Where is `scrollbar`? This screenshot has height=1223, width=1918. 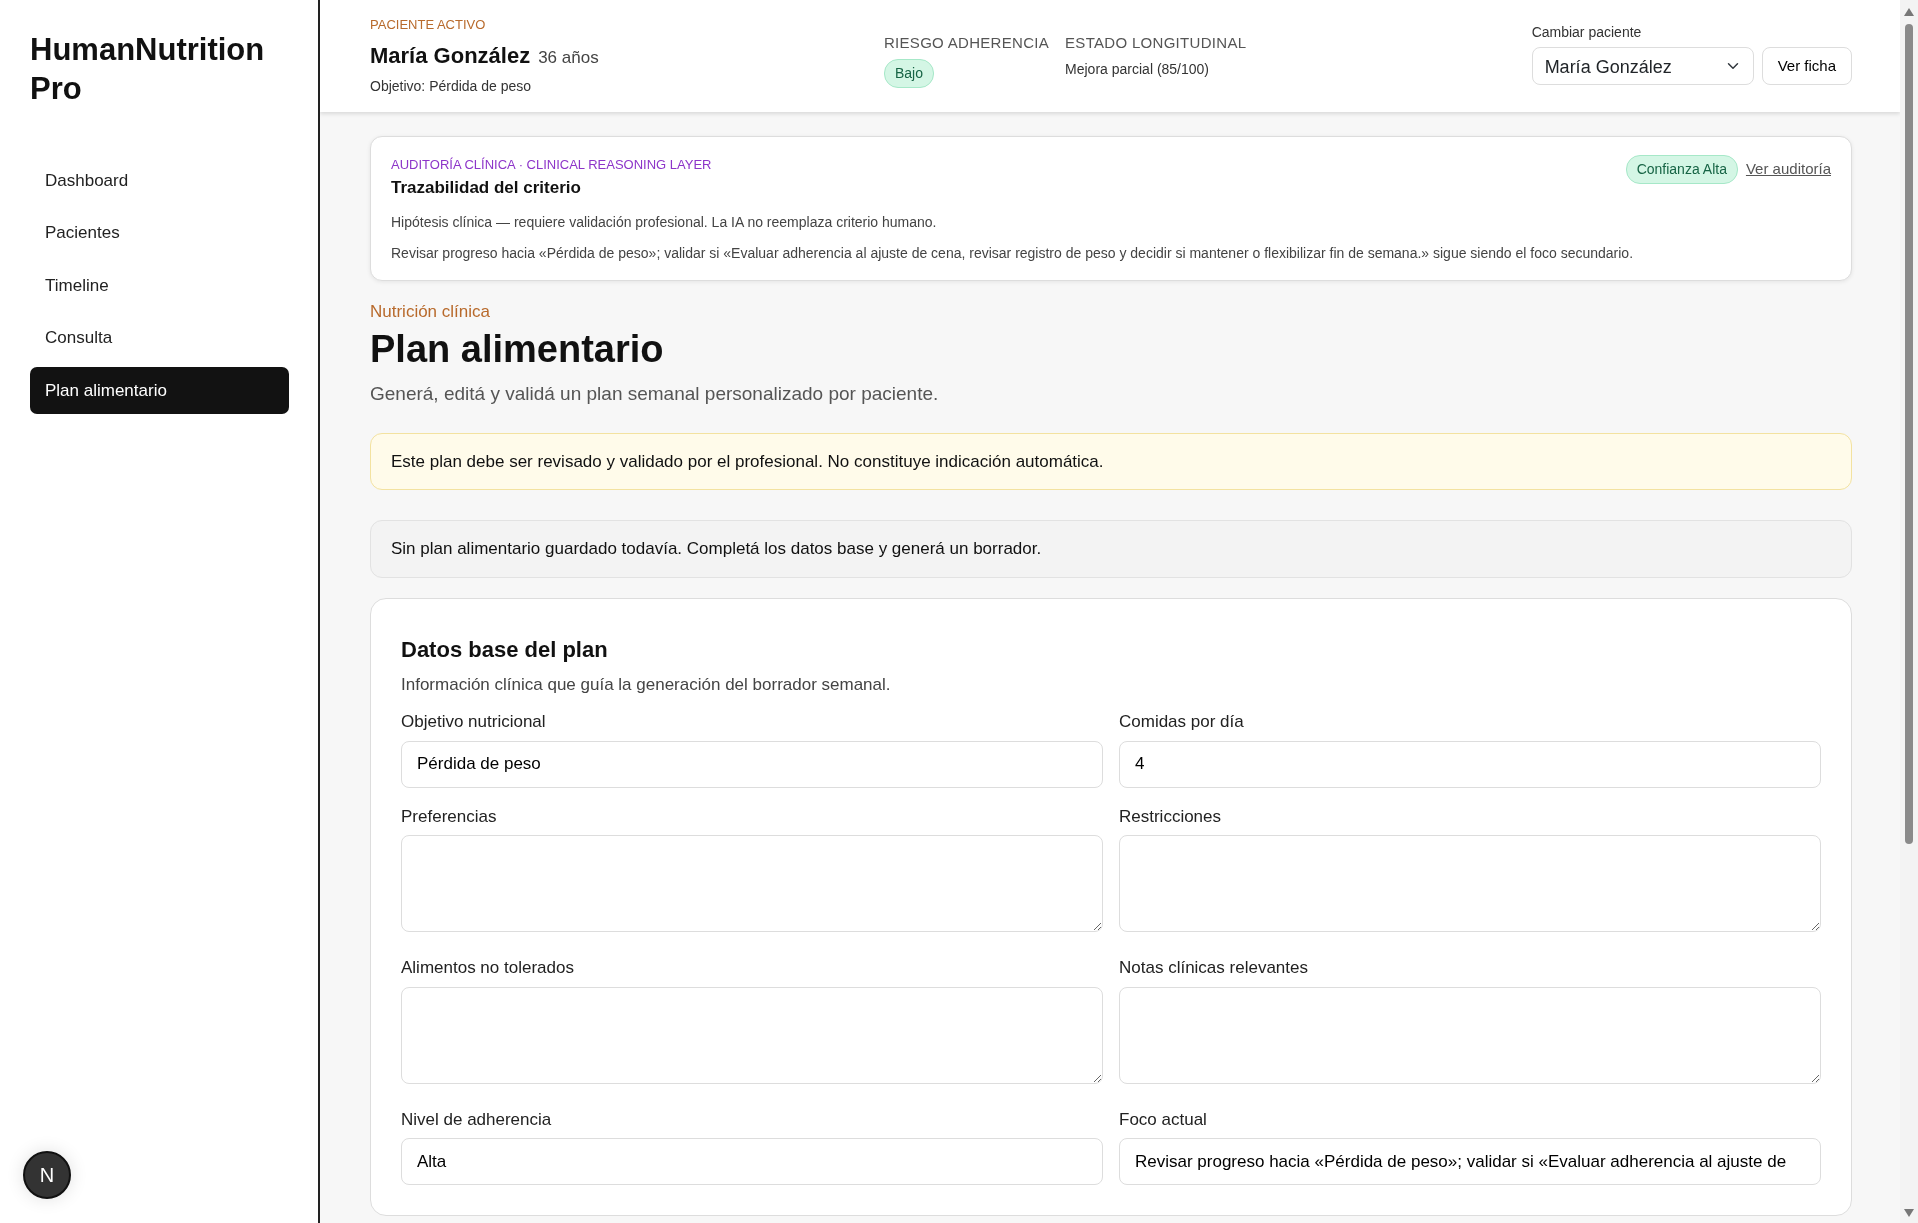
scrollbar is located at coordinates (1909, 611).